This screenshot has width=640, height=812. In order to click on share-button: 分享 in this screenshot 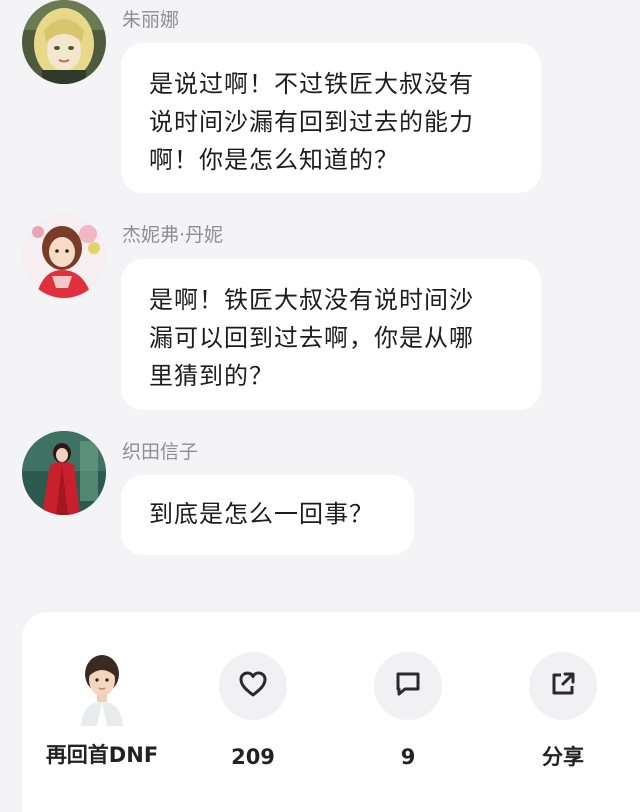, I will do `click(563, 711)`.